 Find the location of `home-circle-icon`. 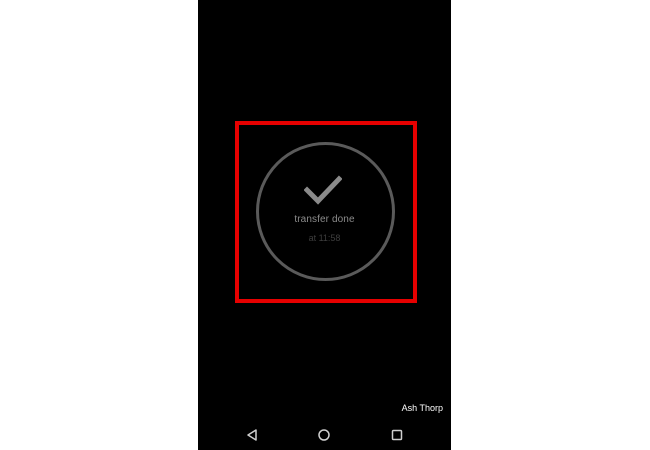

home-circle-icon is located at coordinates (324, 435).